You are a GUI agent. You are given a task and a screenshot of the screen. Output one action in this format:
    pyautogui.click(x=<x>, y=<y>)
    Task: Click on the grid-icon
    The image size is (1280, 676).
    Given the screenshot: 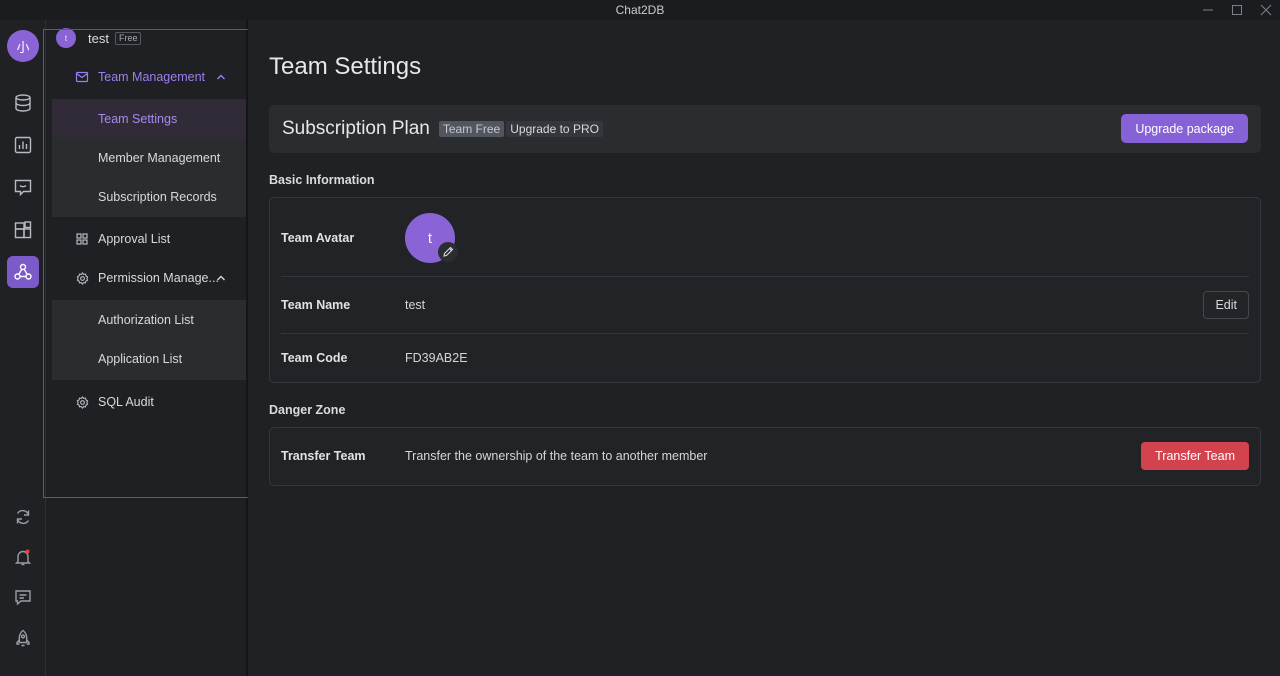 What is the action you would take?
    pyautogui.click(x=82, y=239)
    